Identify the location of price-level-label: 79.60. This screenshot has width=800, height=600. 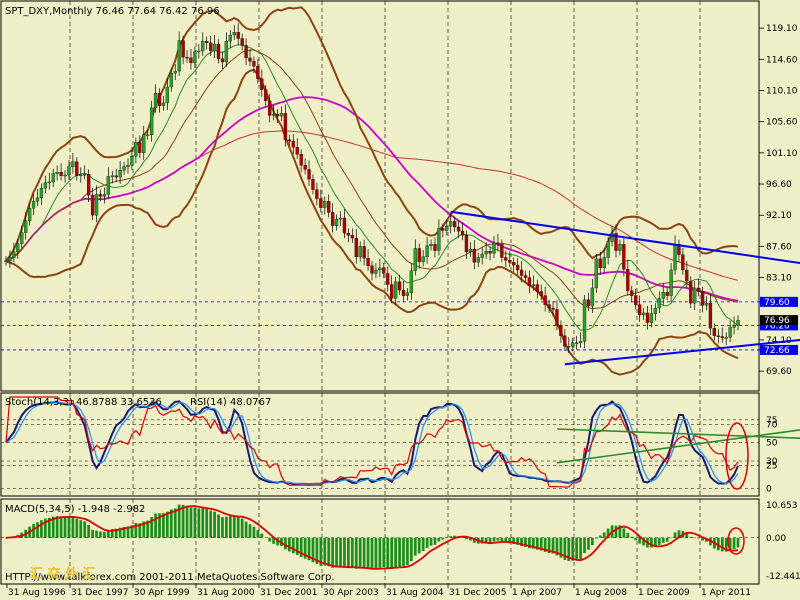
(777, 303).